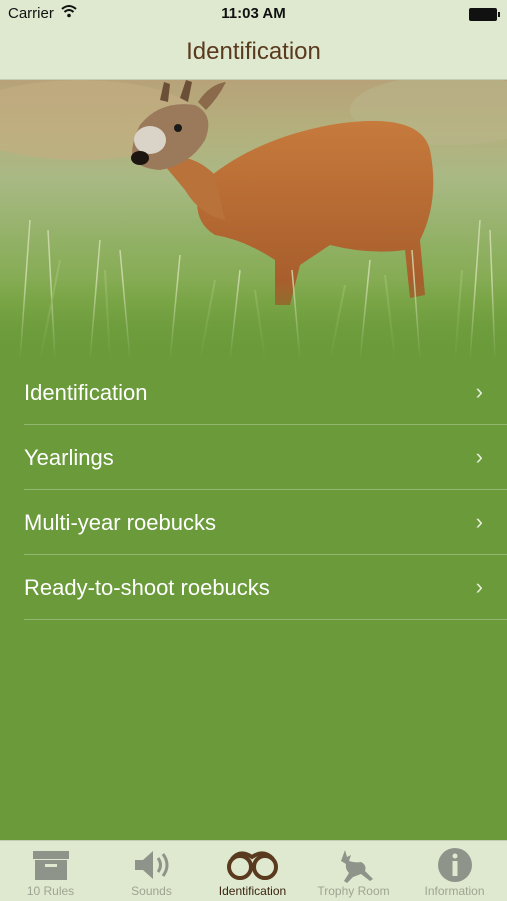 The width and height of the screenshot is (507, 901). Describe the element at coordinates (265, 392) in the screenshot. I see `menu-item-identification: Identification ›` at that location.